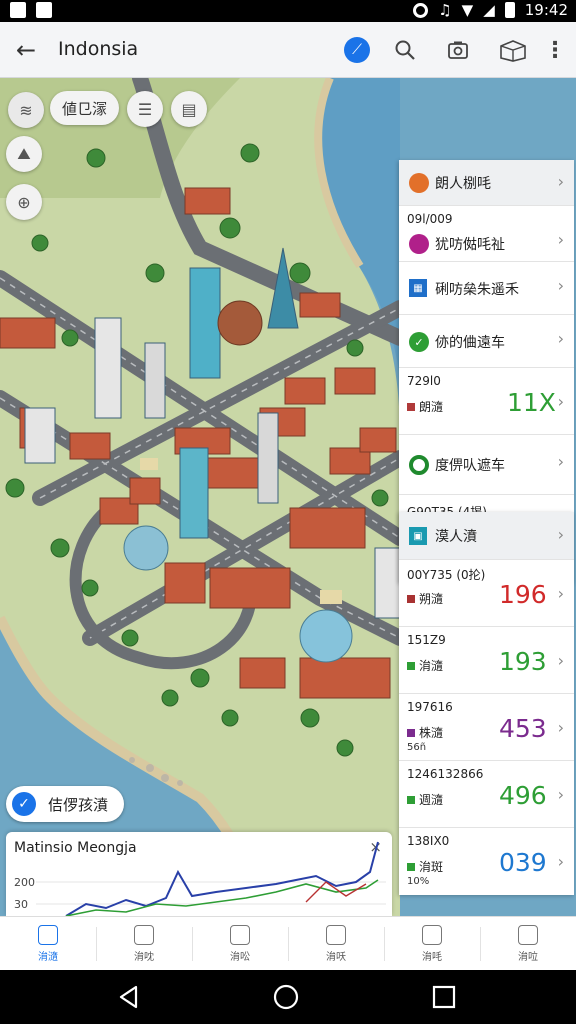  Describe the element at coordinates (417, 747) in the screenshot. I see `stat-sub: 56ñ` at that location.